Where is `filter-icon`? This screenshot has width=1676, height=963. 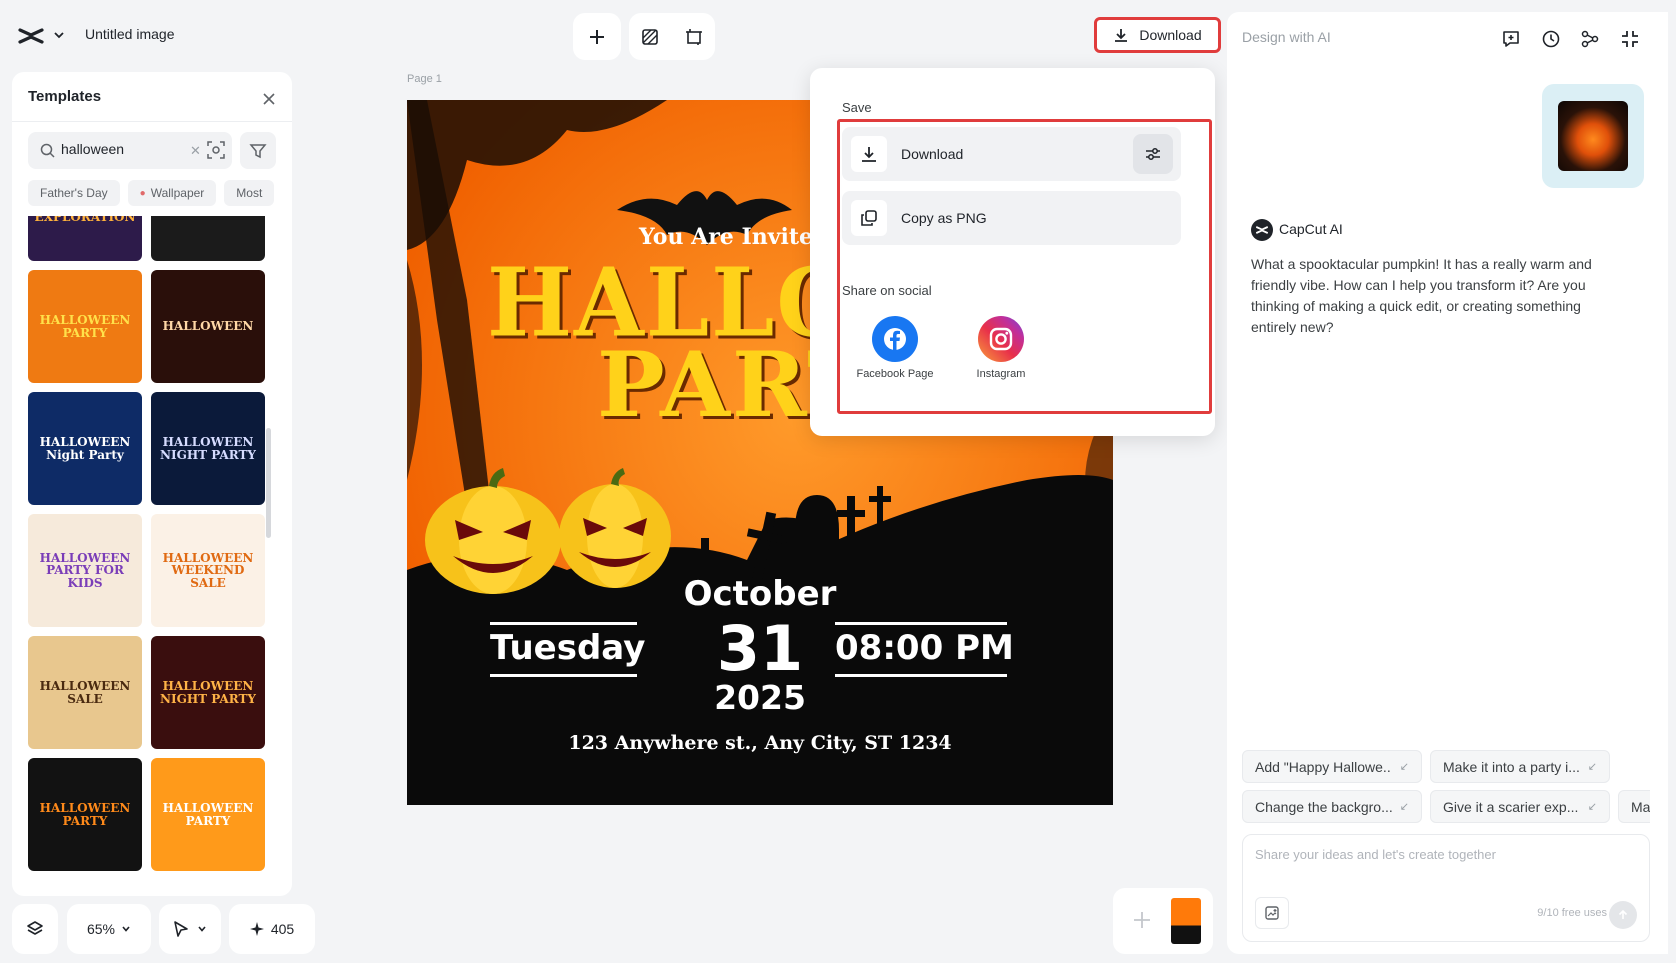
filter-icon is located at coordinates (258, 150).